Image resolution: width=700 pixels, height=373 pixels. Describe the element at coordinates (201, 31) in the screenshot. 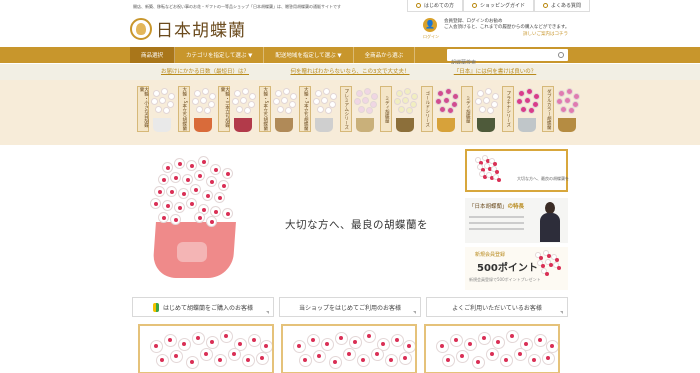

I see `logo-text: 日本胡蝶蘭` at that location.